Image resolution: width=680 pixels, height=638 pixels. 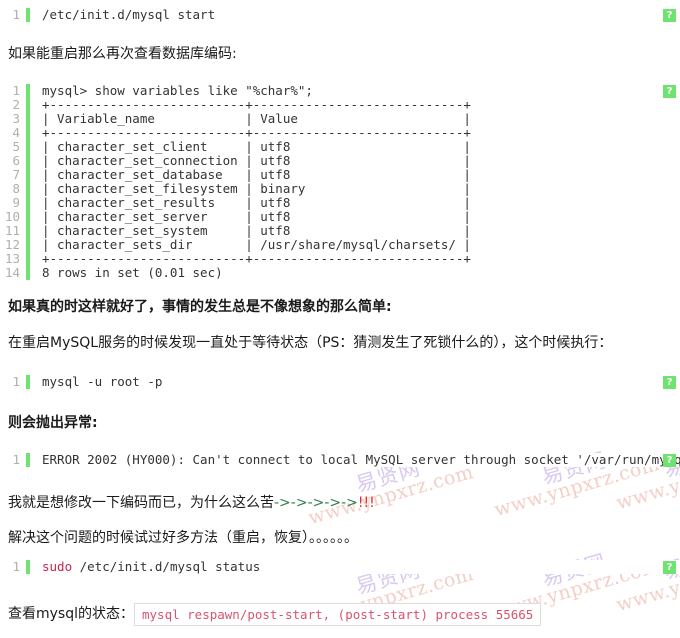 I want to click on line-number: 12, so click(x=12, y=244).